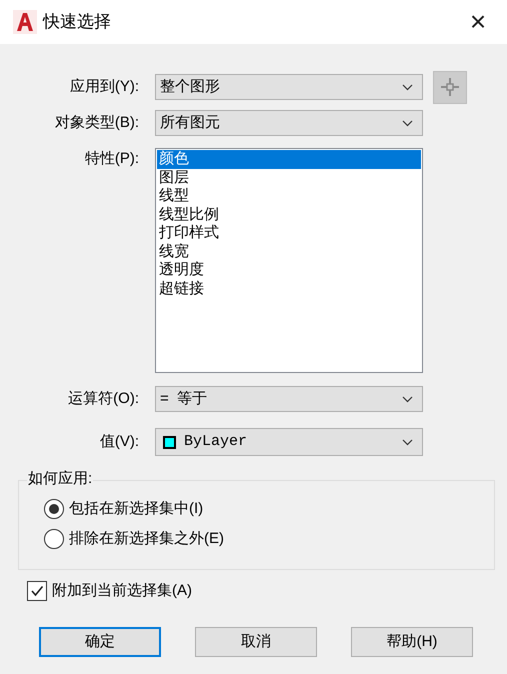  What do you see at coordinates (289, 233) in the screenshot?
I see `list-item: 打印样式` at bounding box center [289, 233].